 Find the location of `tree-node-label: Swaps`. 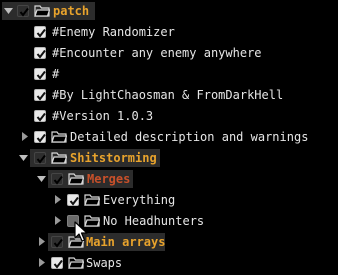

tree-node-label: Swaps is located at coordinates (104, 263).